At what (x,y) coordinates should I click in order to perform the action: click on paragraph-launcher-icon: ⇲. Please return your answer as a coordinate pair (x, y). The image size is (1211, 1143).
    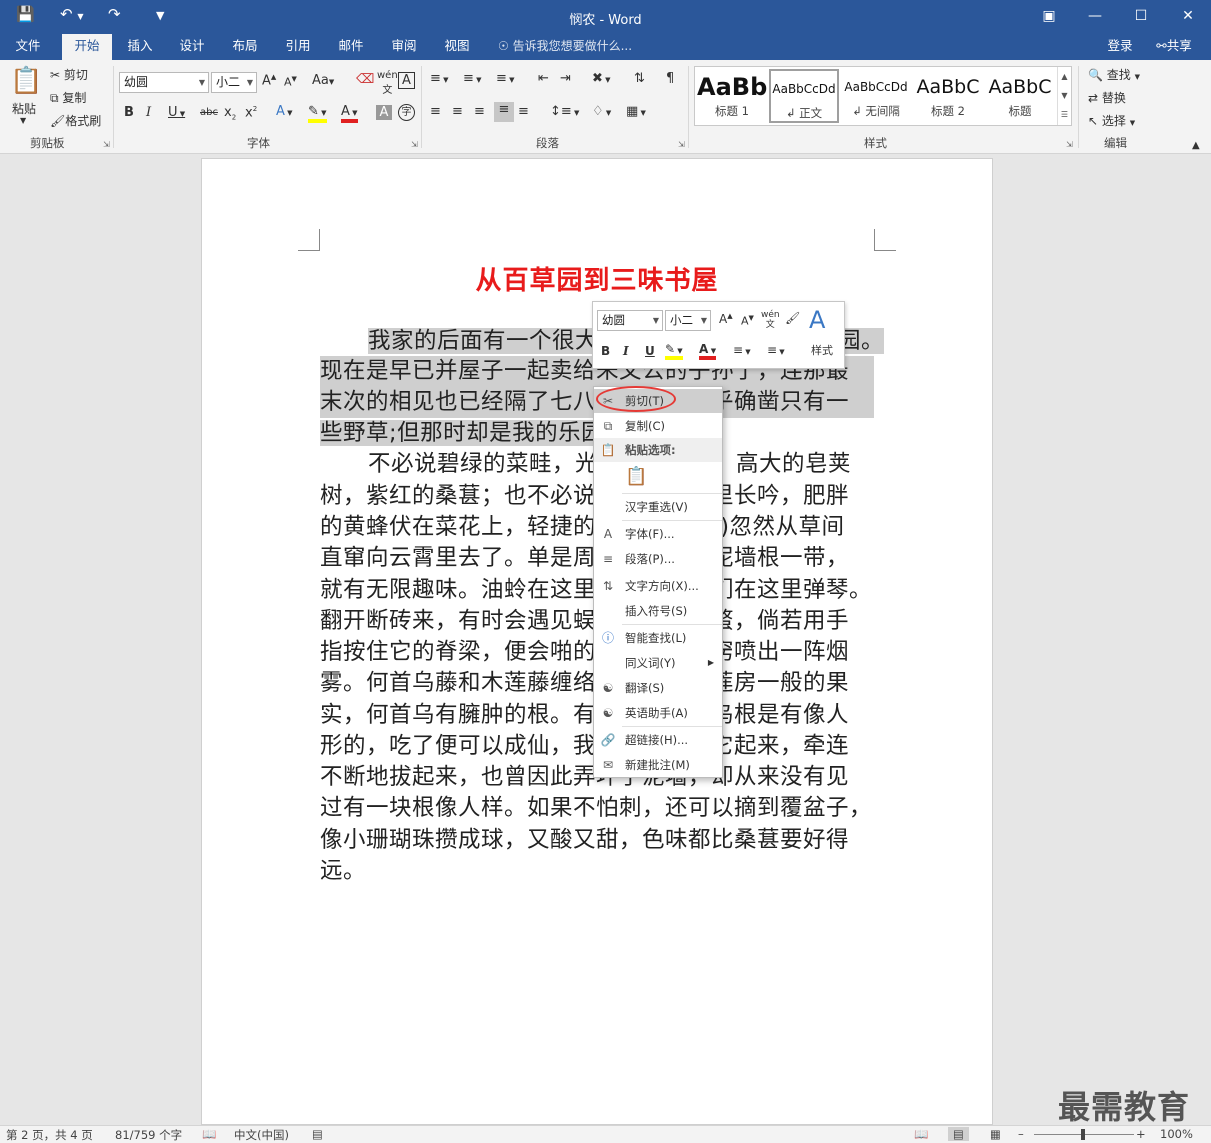
    Looking at the image, I should click on (681, 144).